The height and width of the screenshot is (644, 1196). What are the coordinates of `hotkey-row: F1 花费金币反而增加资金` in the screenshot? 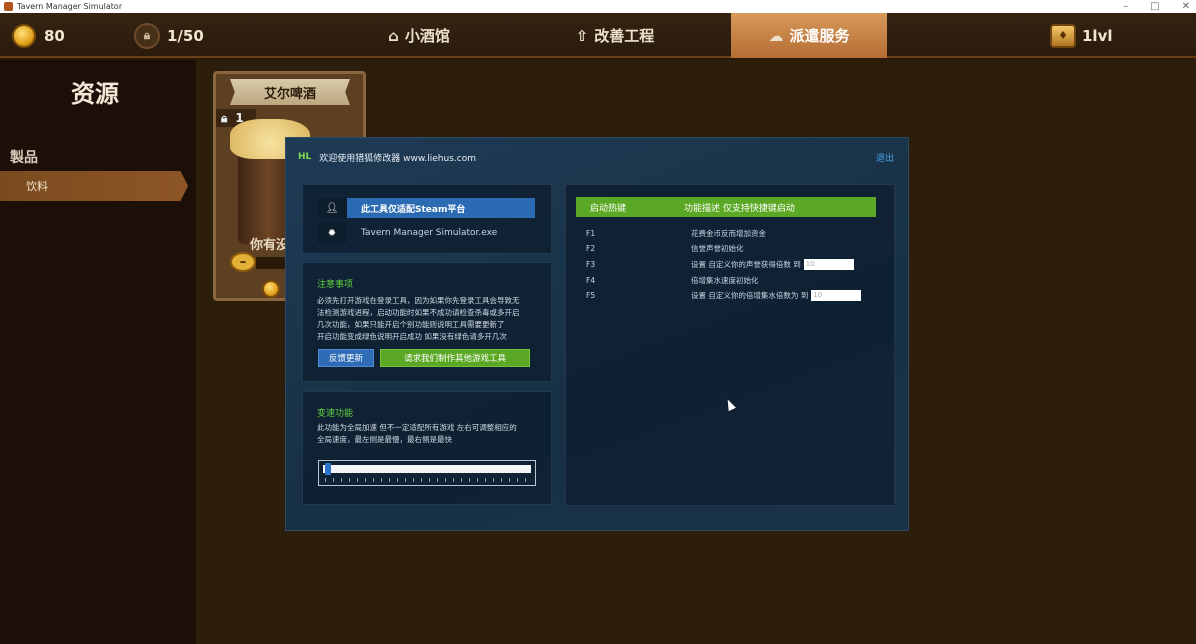 It's located at (736, 233).